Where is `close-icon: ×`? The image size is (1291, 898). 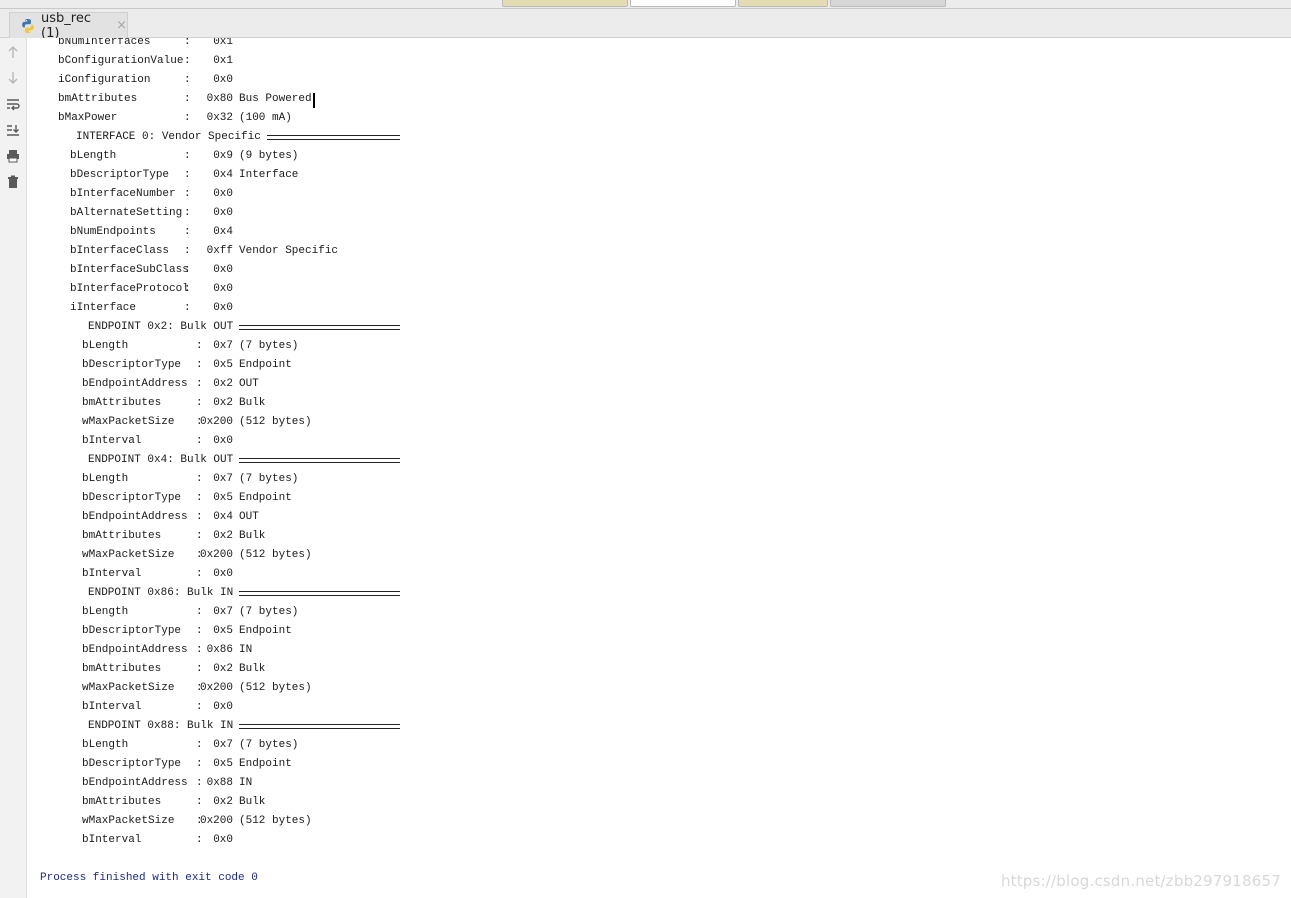
close-icon: × is located at coordinates (121, 25).